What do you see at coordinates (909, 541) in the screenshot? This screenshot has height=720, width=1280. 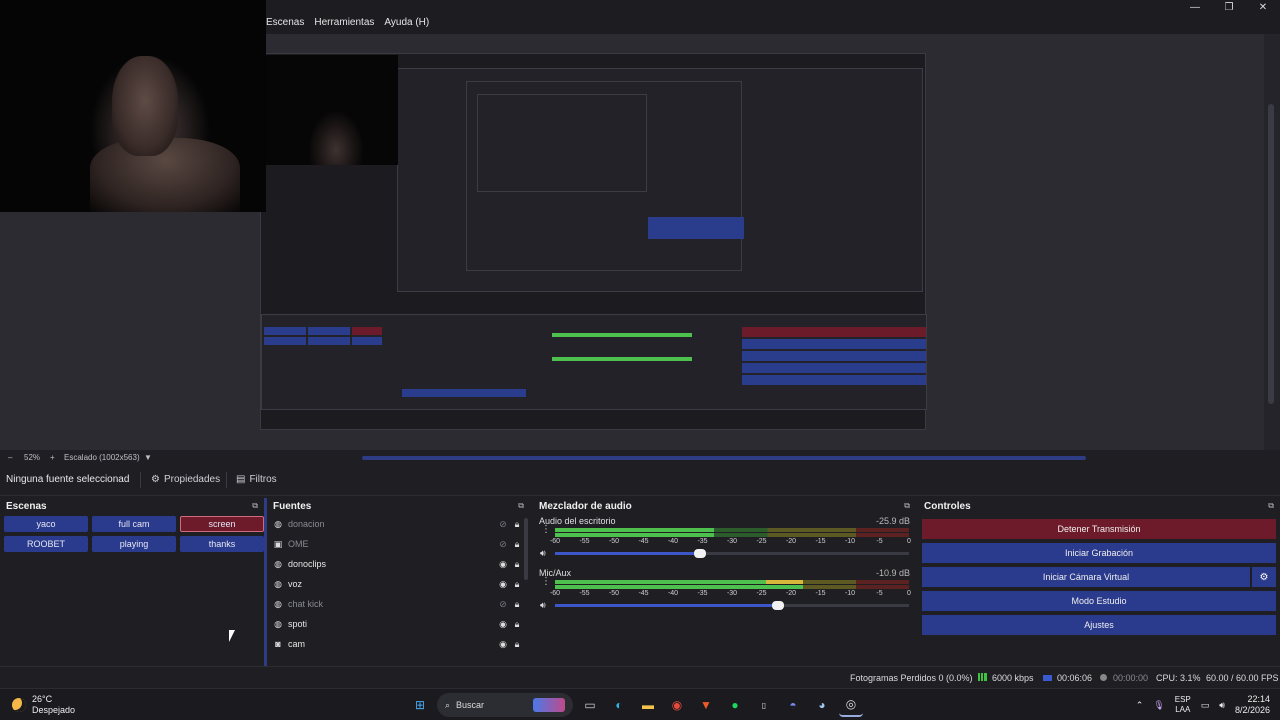 I see `scale-tick-label: 0` at bounding box center [909, 541].